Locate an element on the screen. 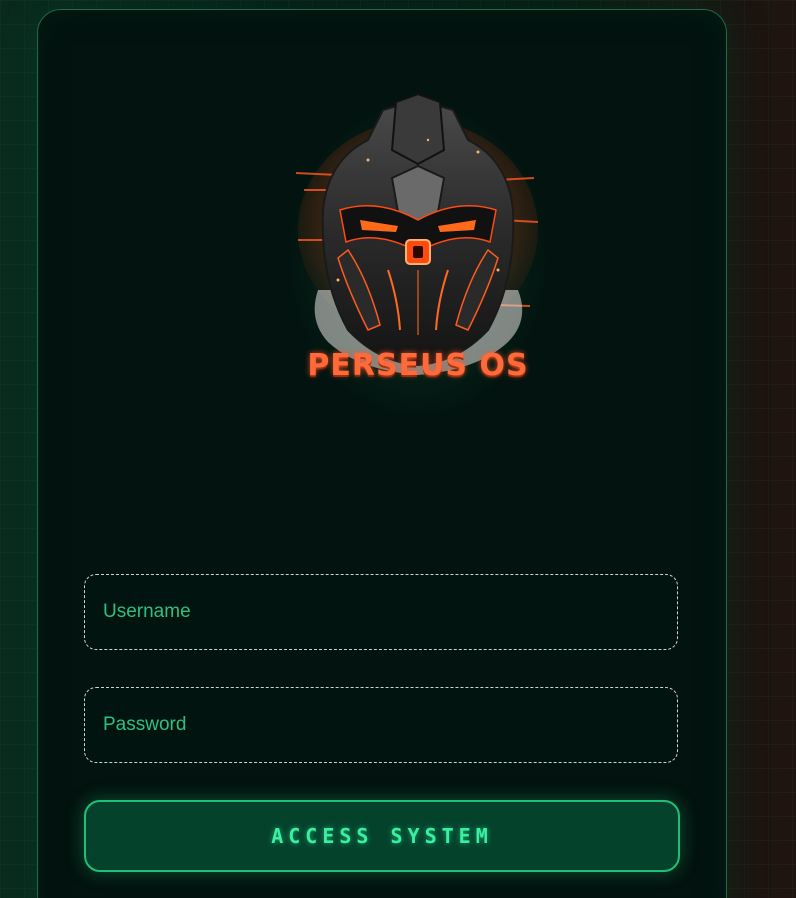  username-input is located at coordinates (383, 612).